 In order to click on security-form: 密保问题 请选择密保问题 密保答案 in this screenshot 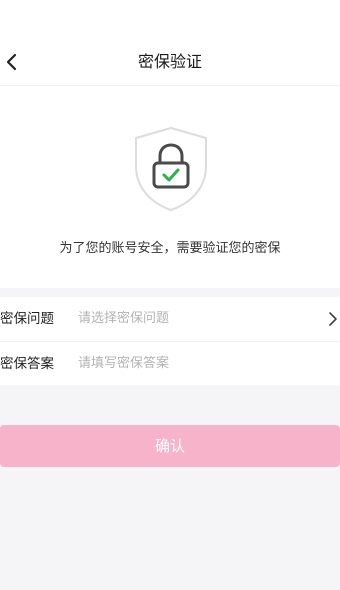, I will do `click(170, 341)`.